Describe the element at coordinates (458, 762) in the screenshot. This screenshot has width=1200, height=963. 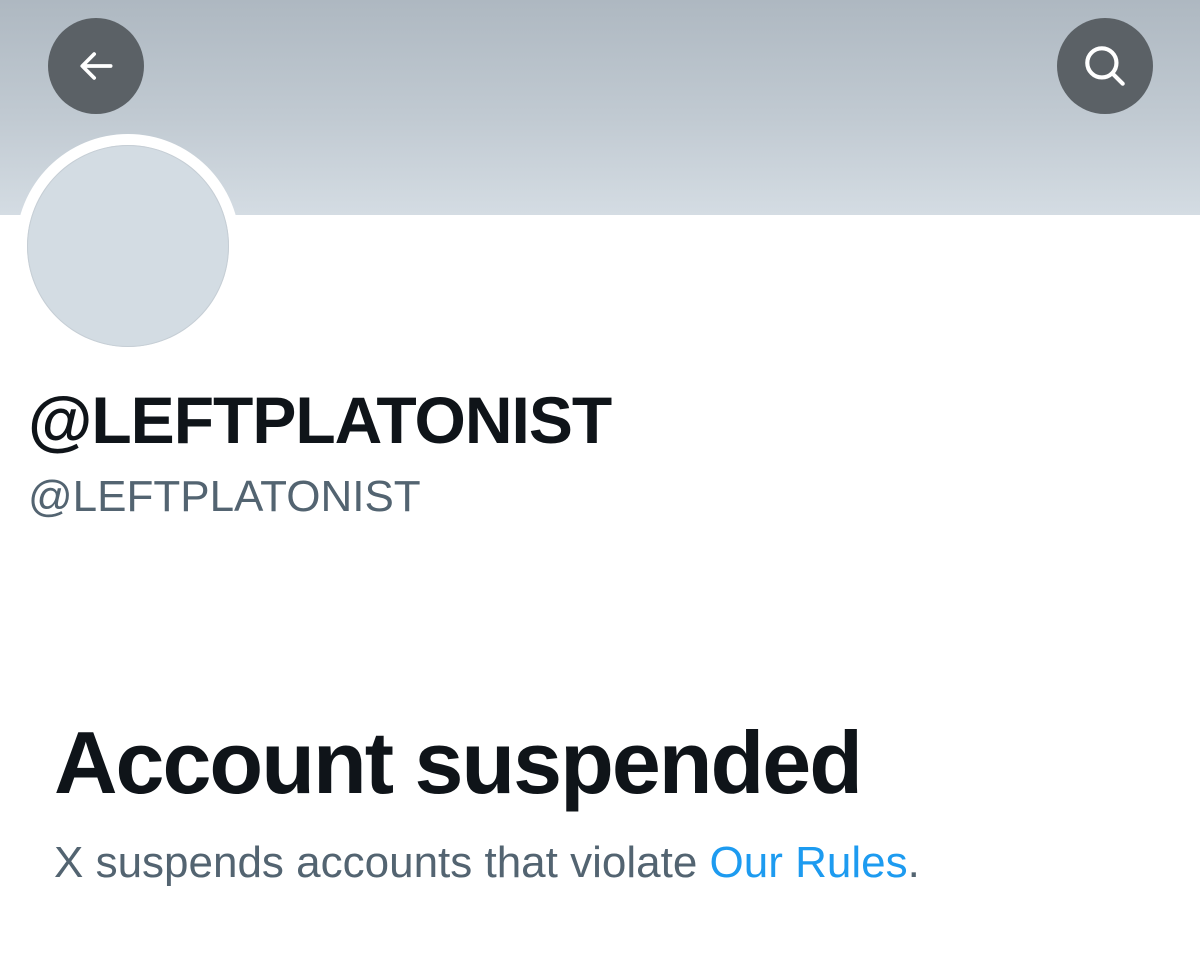
I see `account-suspended-title: Account suspended` at that location.